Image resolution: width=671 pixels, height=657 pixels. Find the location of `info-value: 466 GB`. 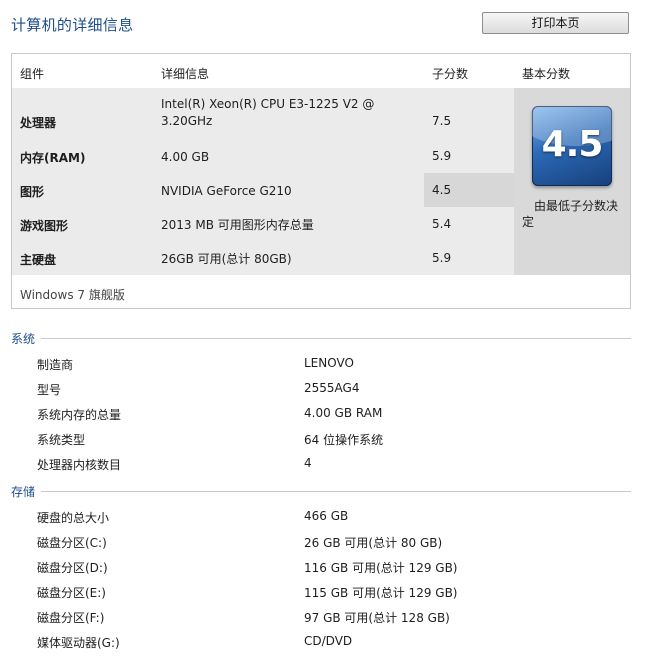

info-value: 466 GB is located at coordinates (326, 516).